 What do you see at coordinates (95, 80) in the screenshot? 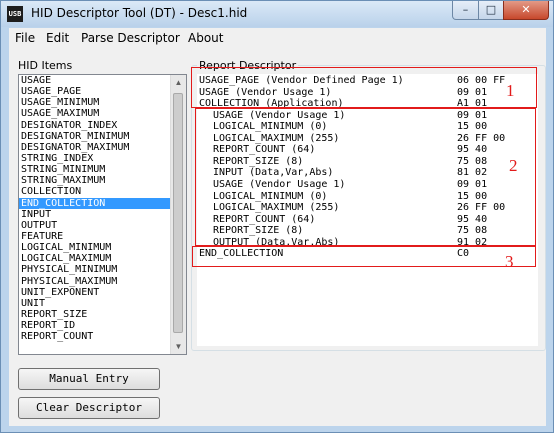
I see `list-item: USAGE` at bounding box center [95, 80].